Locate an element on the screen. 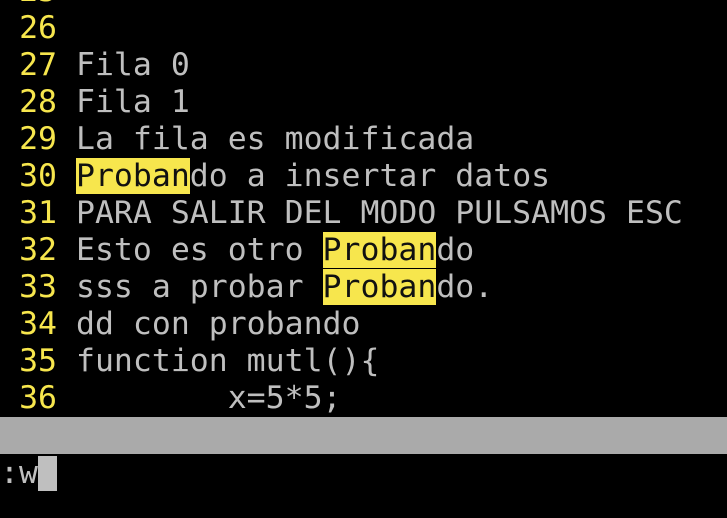  editor-line: 26 is located at coordinates (363, 28).